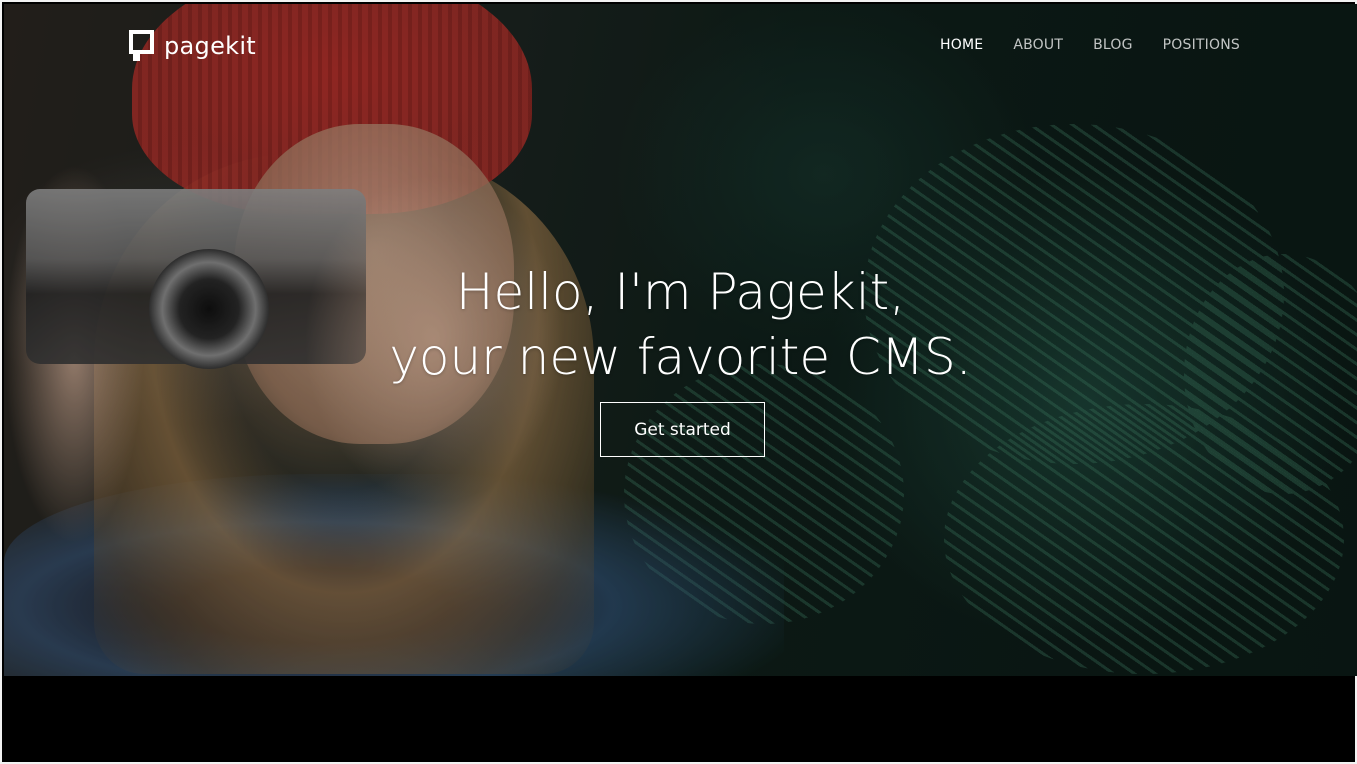  What do you see at coordinates (1038, 45) in the screenshot?
I see `nav-item-about: ABOUT` at bounding box center [1038, 45].